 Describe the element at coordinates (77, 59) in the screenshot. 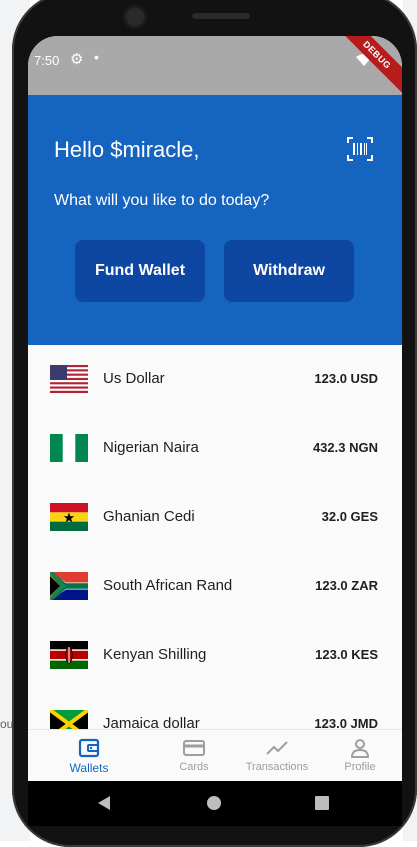

I see `gear-icon: ⚙` at that location.